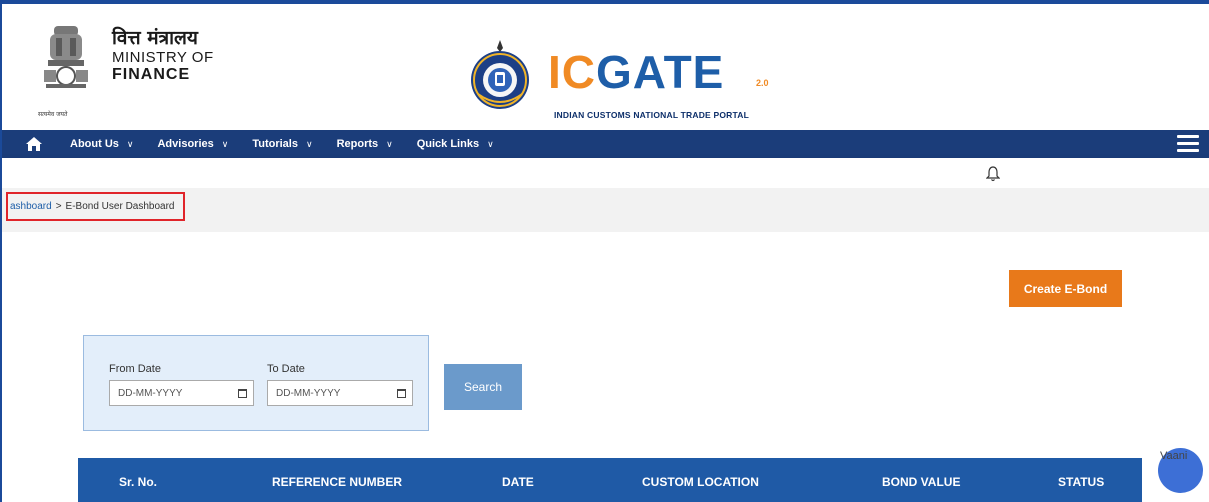 This screenshot has width=1209, height=502. I want to click on from-date-input: DD-MM-YYYY, so click(181, 393).